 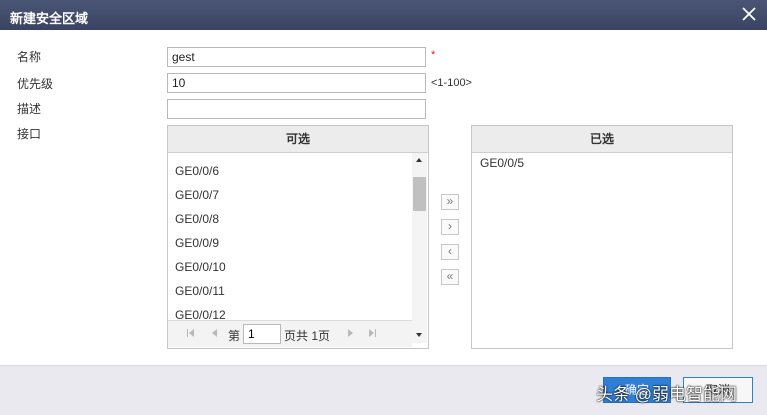 What do you see at coordinates (450, 227) in the screenshot?
I see `add-button: ›` at bounding box center [450, 227].